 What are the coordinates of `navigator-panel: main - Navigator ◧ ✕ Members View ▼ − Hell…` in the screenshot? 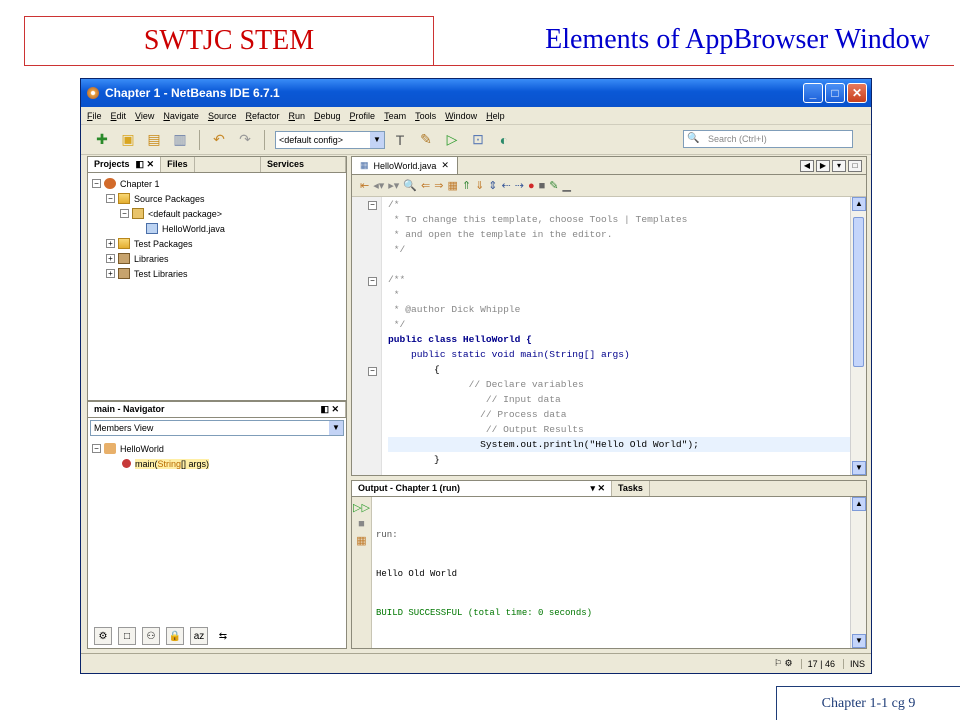 It's located at (217, 525).